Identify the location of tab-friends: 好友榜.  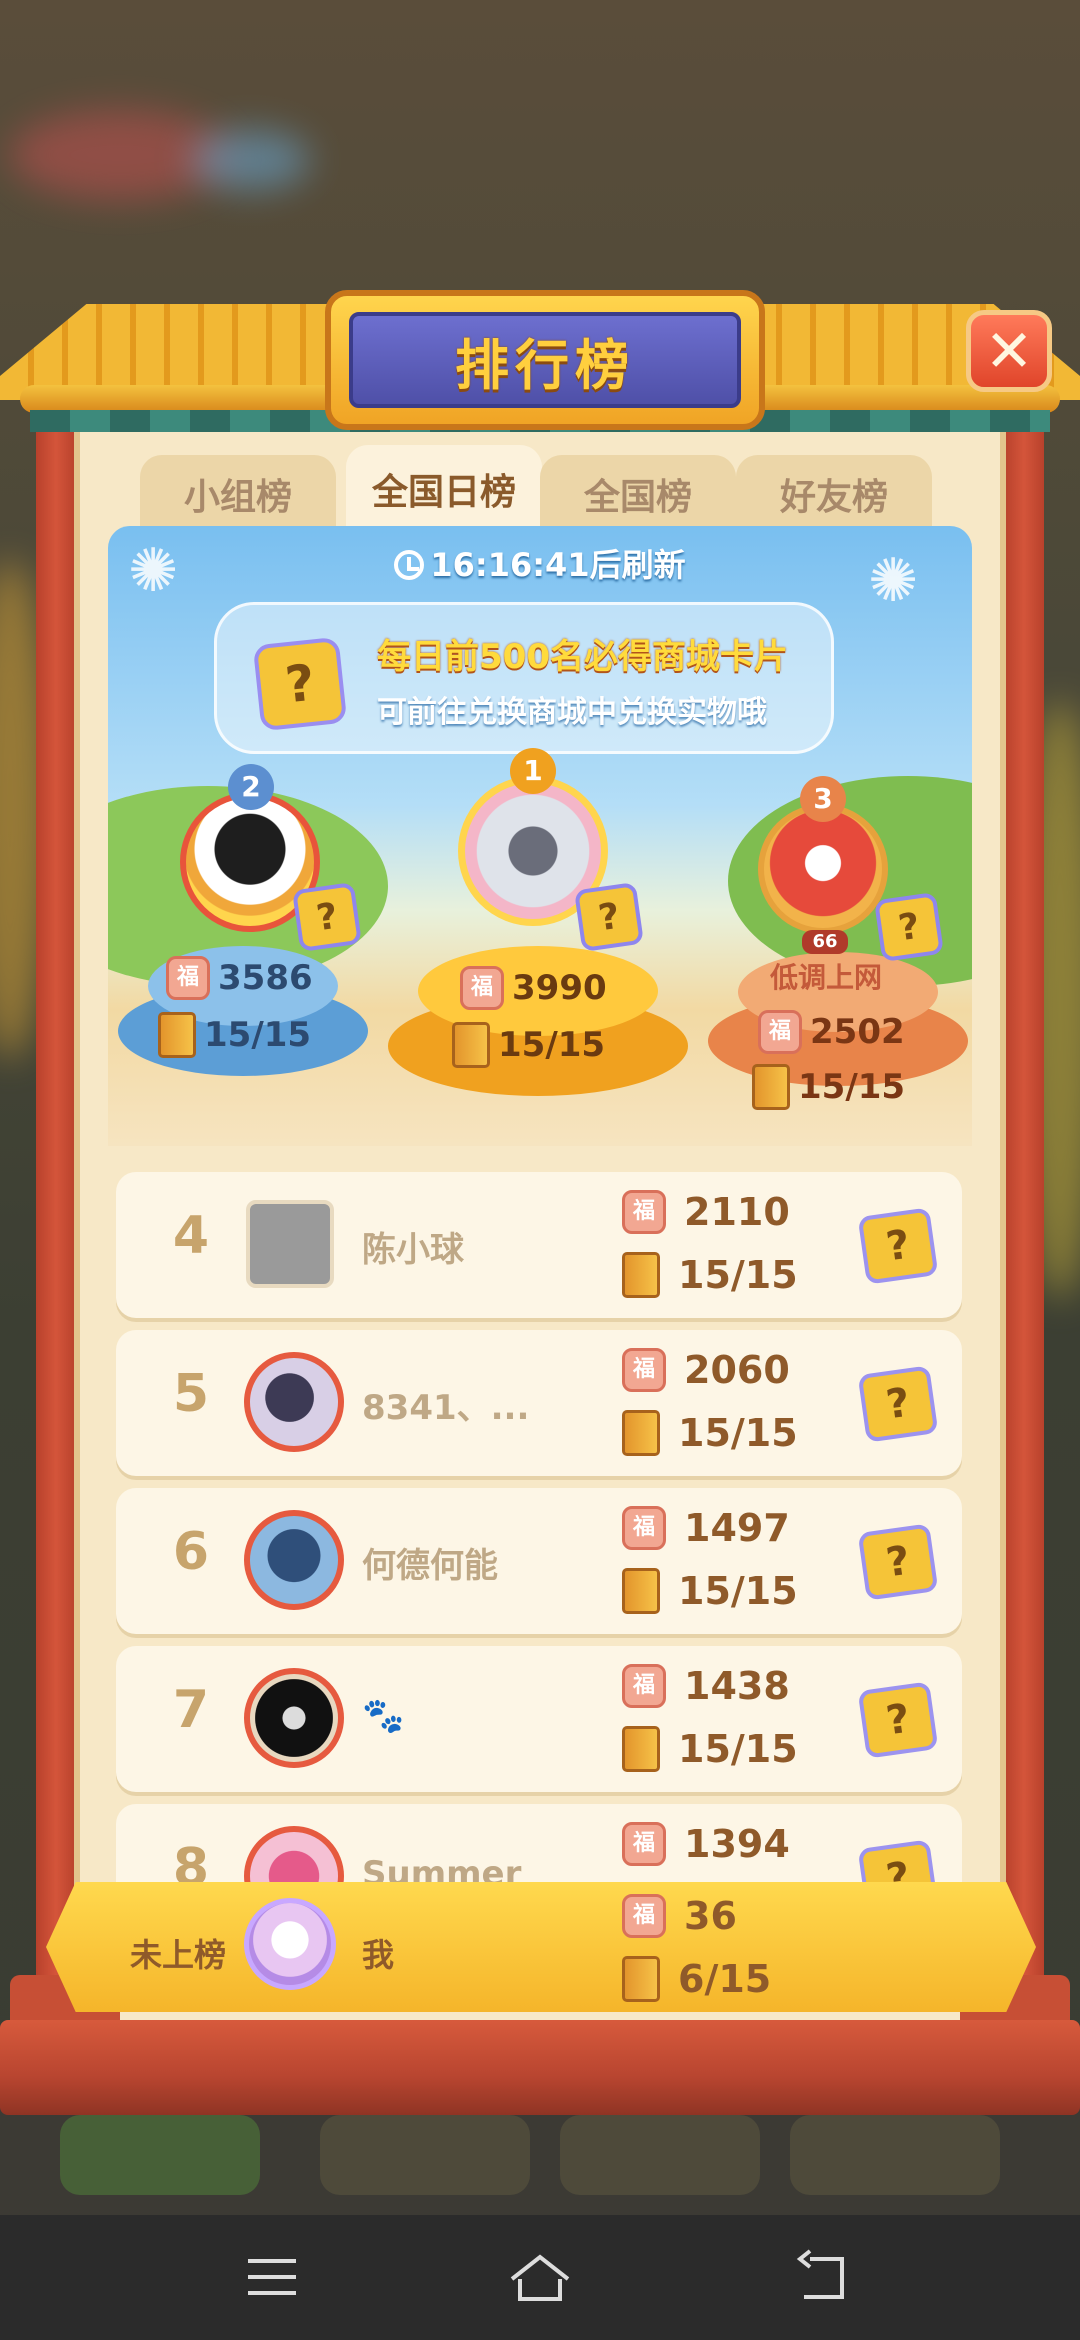
(834, 494).